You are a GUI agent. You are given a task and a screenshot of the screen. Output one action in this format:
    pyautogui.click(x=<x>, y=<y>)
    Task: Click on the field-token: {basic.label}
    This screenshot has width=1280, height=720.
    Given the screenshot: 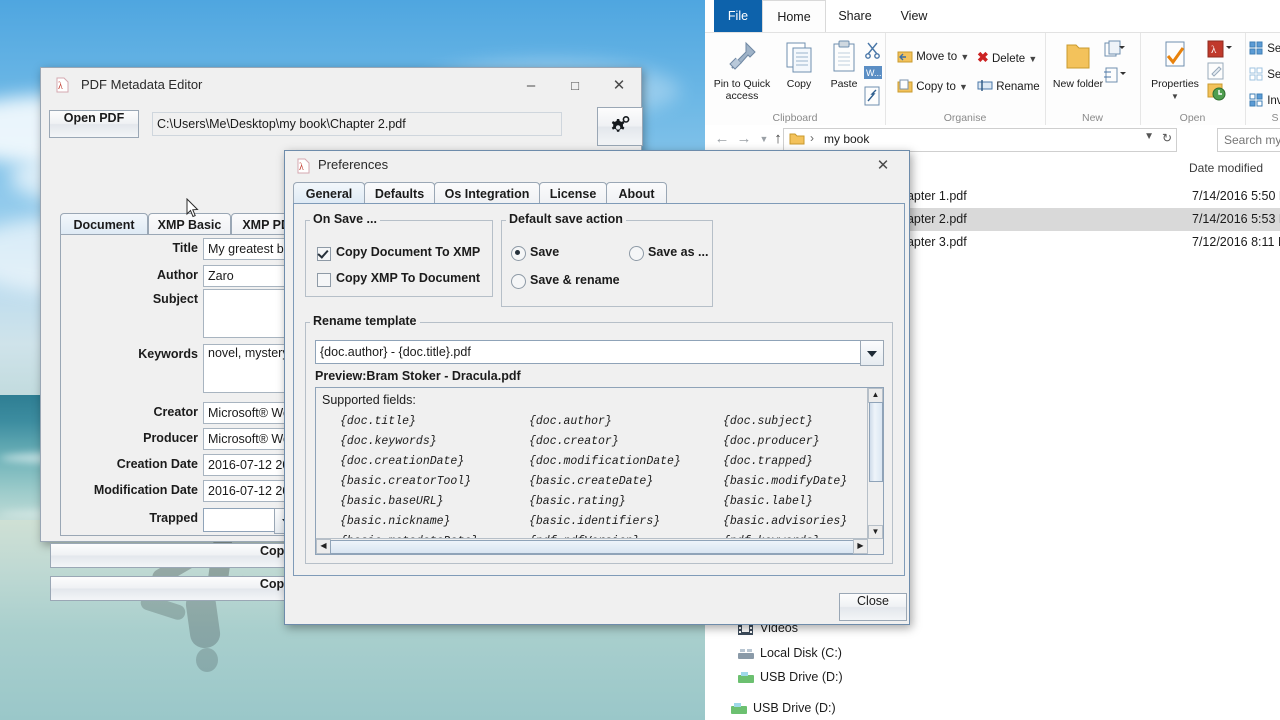 What is the action you would take?
    pyautogui.click(x=768, y=501)
    